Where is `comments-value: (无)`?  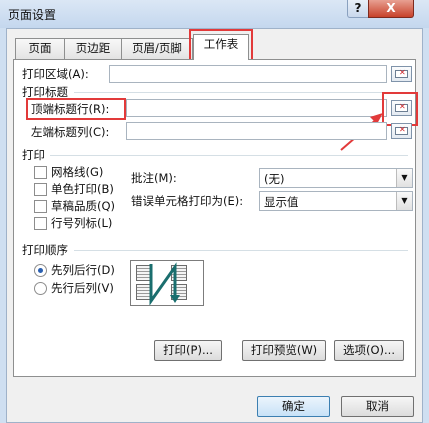 comments-value: (无) is located at coordinates (274, 179).